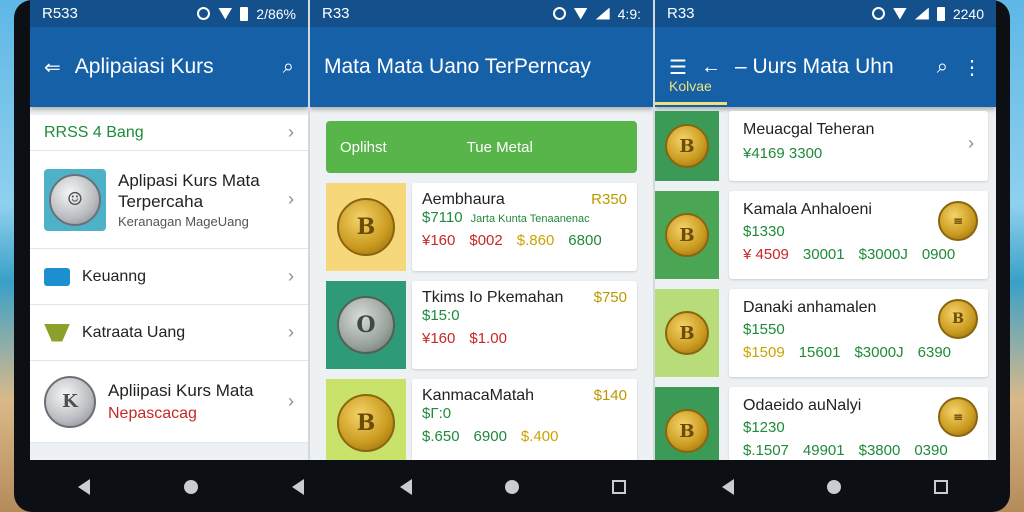  I want to click on status-icons: 2/86%, so click(246, 14).